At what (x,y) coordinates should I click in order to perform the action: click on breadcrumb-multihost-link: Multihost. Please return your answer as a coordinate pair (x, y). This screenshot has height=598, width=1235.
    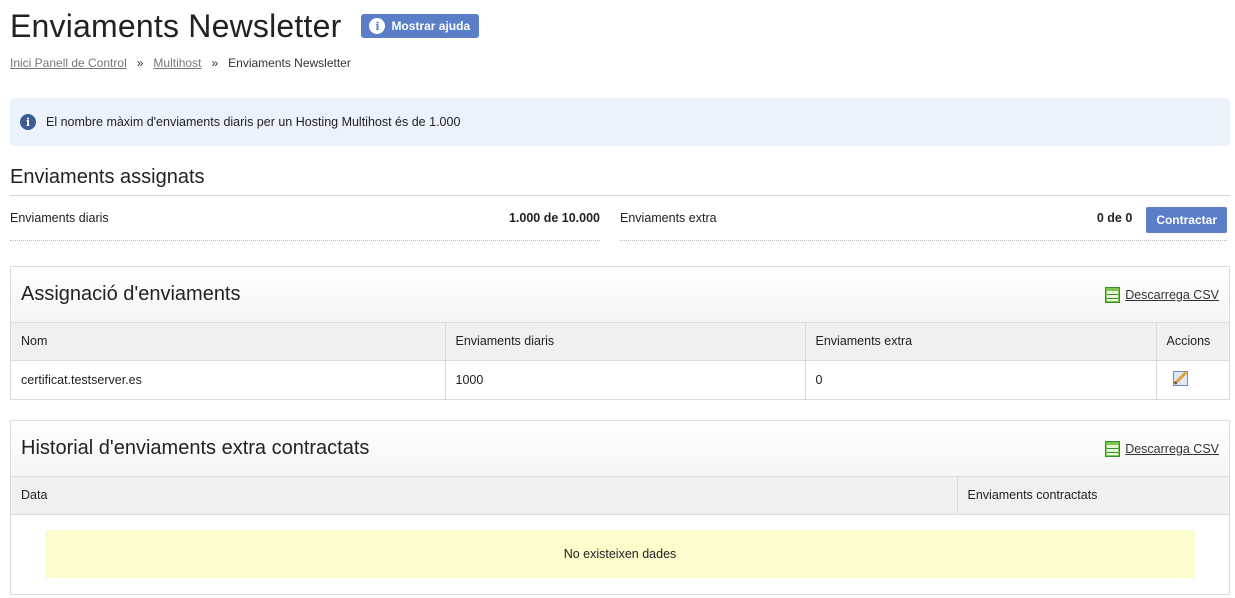
    Looking at the image, I should click on (177, 63).